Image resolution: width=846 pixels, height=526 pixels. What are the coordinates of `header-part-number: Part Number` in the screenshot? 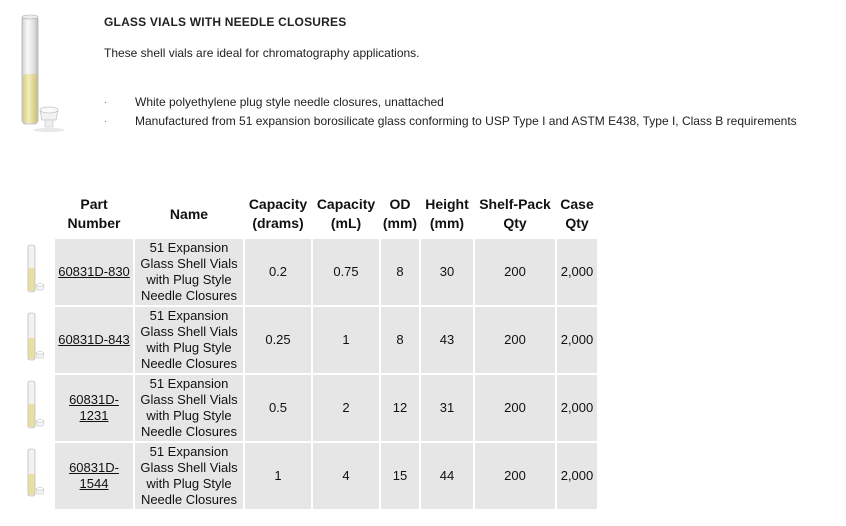 It's located at (94, 213).